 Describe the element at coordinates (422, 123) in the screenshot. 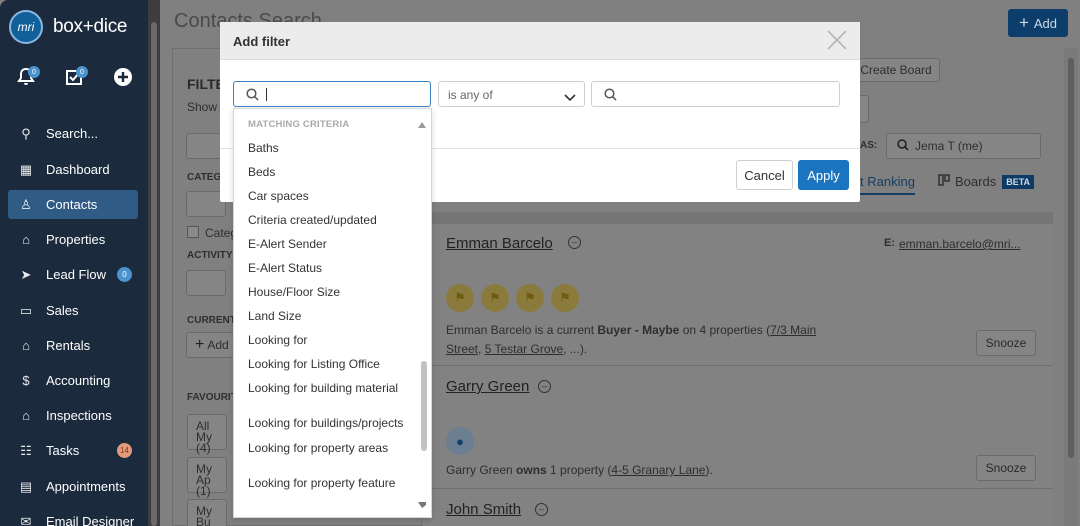

I see `scroll-up-icon` at that location.